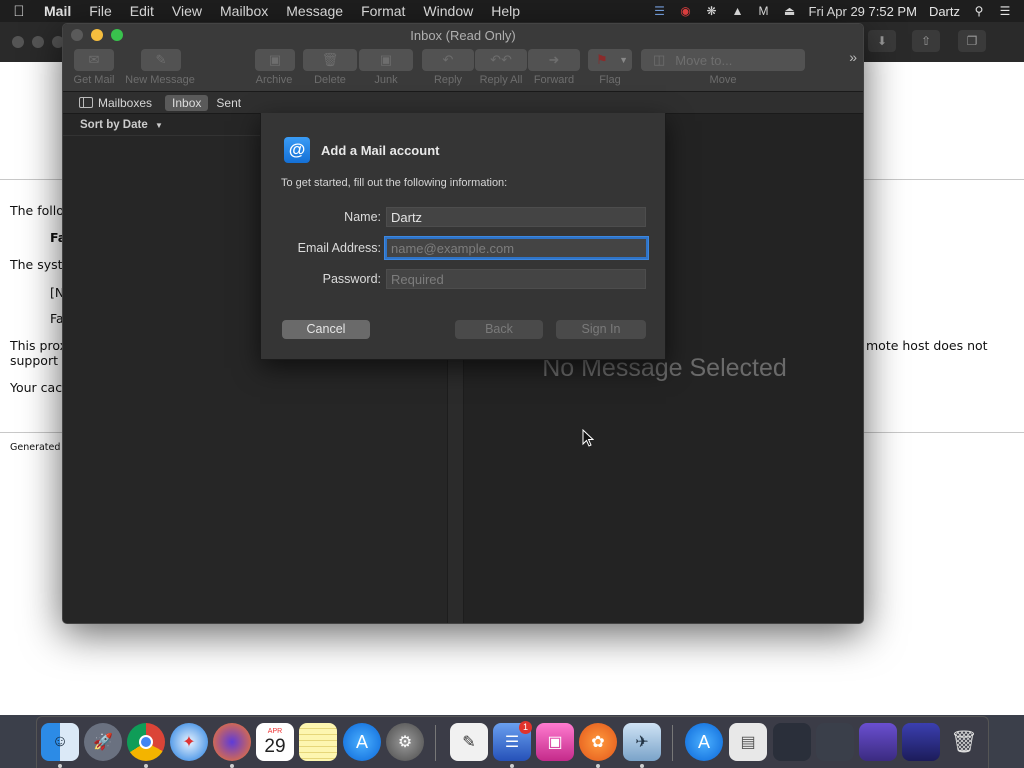  What do you see at coordinates (704, 742) in the screenshot?
I see `app-store-download-icon: A` at bounding box center [704, 742].